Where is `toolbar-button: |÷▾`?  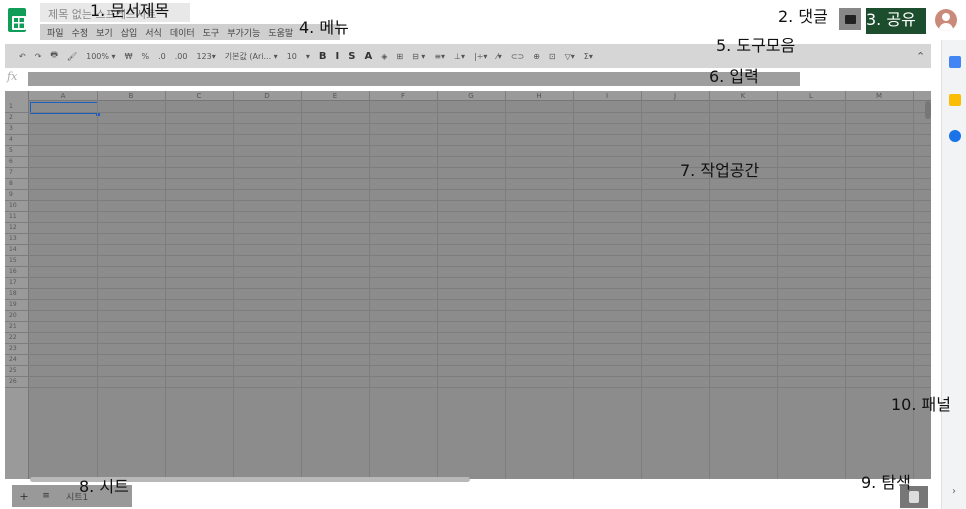 toolbar-button: |÷▾ is located at coordinates (480, 56).